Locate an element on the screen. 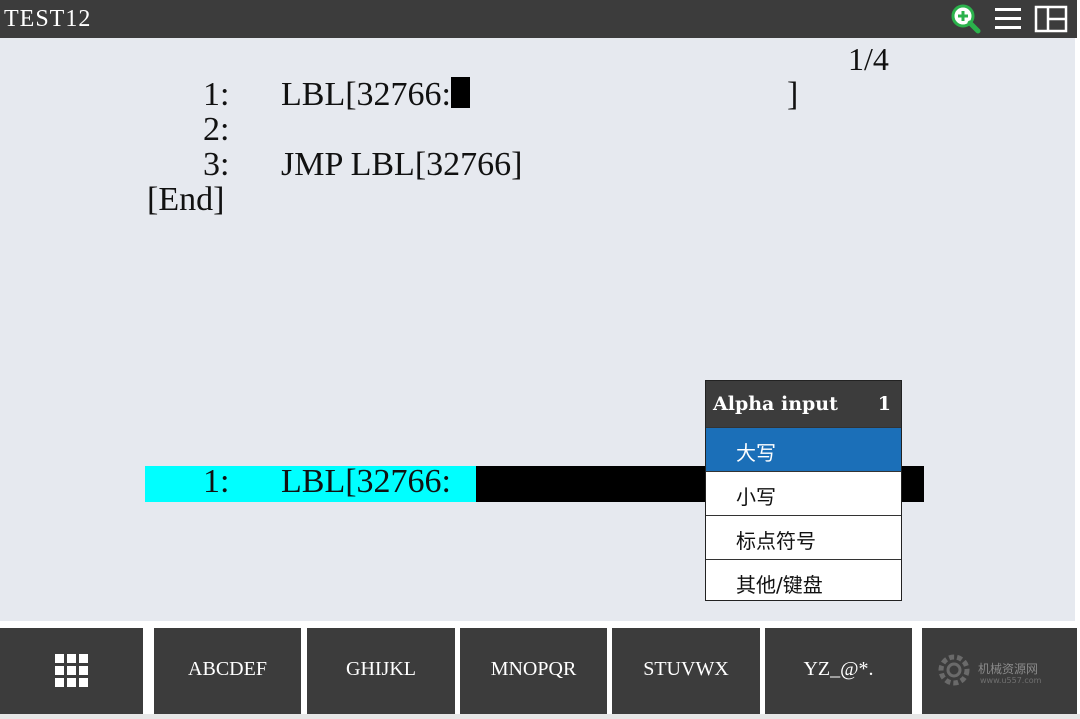 The height and width of the screenshot is (719, 1080). popup-header: Alpha input 1 is located at coordinates (803, 404).